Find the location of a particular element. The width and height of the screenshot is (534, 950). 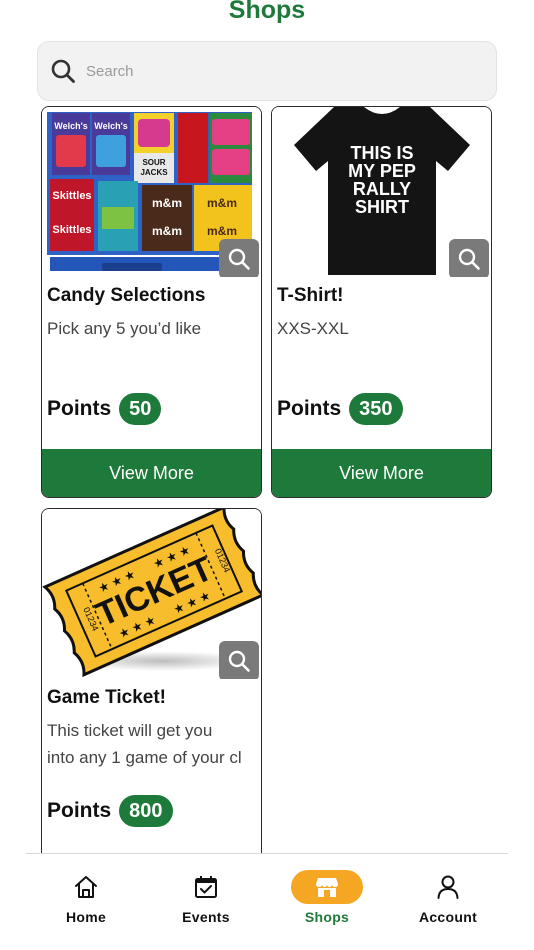

shirt-text-4: SHIRT is located at coordinates (382, 207).